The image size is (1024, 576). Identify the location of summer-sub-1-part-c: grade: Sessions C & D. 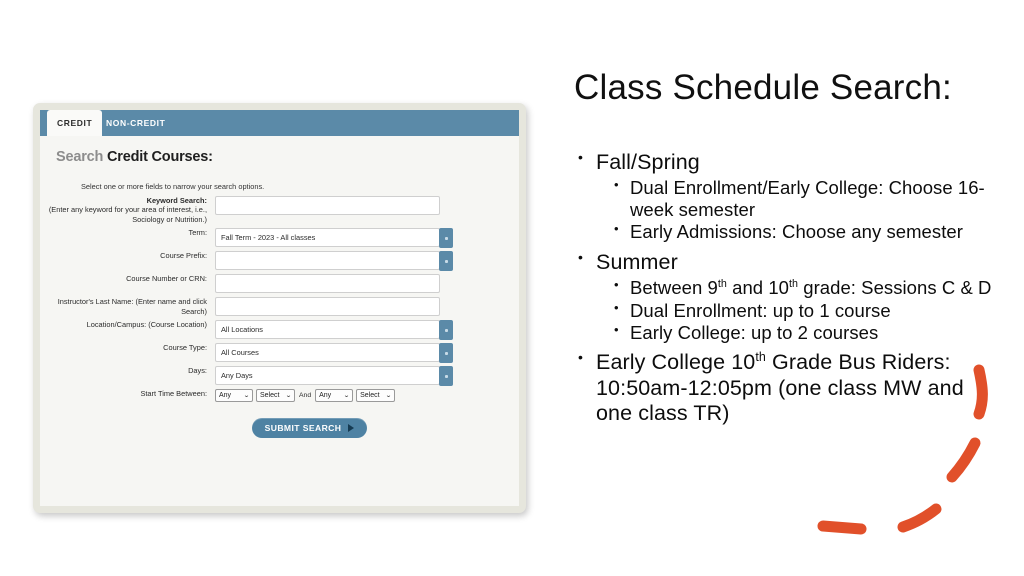
(895, 288).